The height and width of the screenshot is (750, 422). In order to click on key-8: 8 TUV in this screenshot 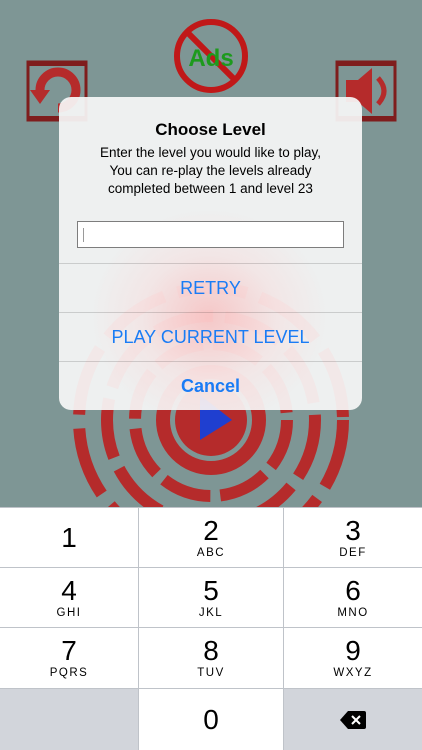, I will do `click(211, 658)`.